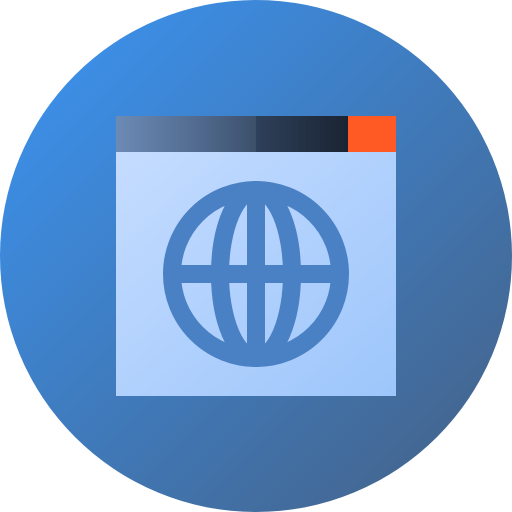 Image resolution: width=512 pixels, height=512 pixels. I want to click on close-button, so click(372, 134).